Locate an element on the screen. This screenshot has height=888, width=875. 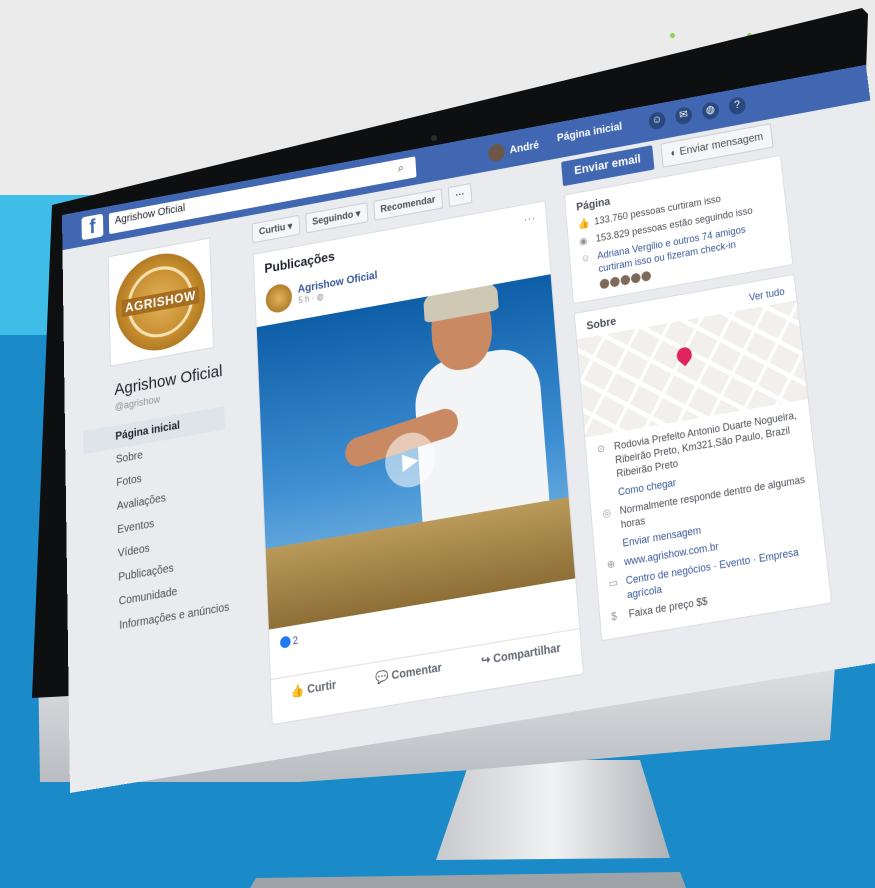
reactions-count: 2 is located at coordinates (289, 641).